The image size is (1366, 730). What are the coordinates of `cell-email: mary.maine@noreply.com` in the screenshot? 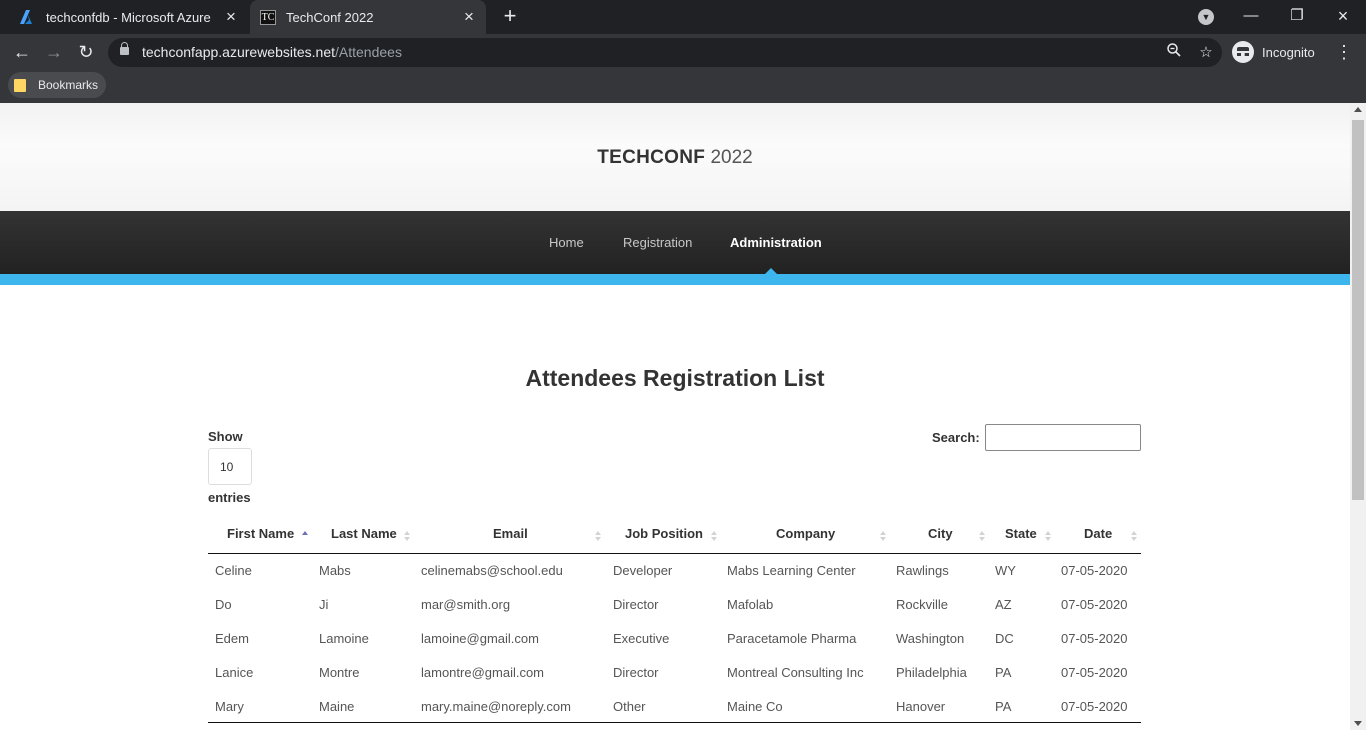 It's located at (496, 706).